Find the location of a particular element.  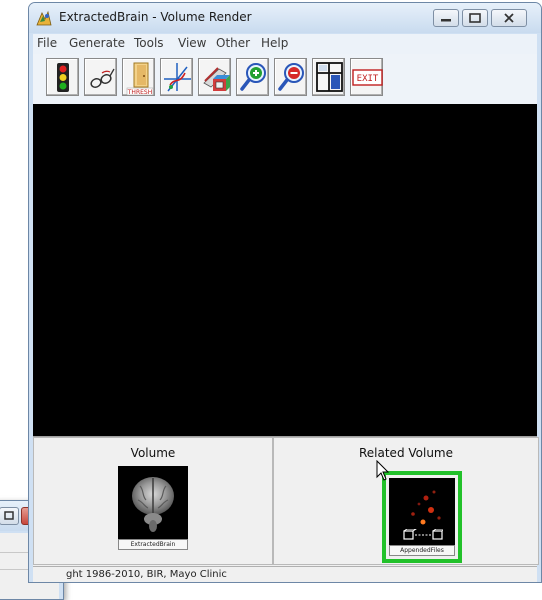

menu-bar: File Generate Tools View Other Help is located at coordinates (285, 44).